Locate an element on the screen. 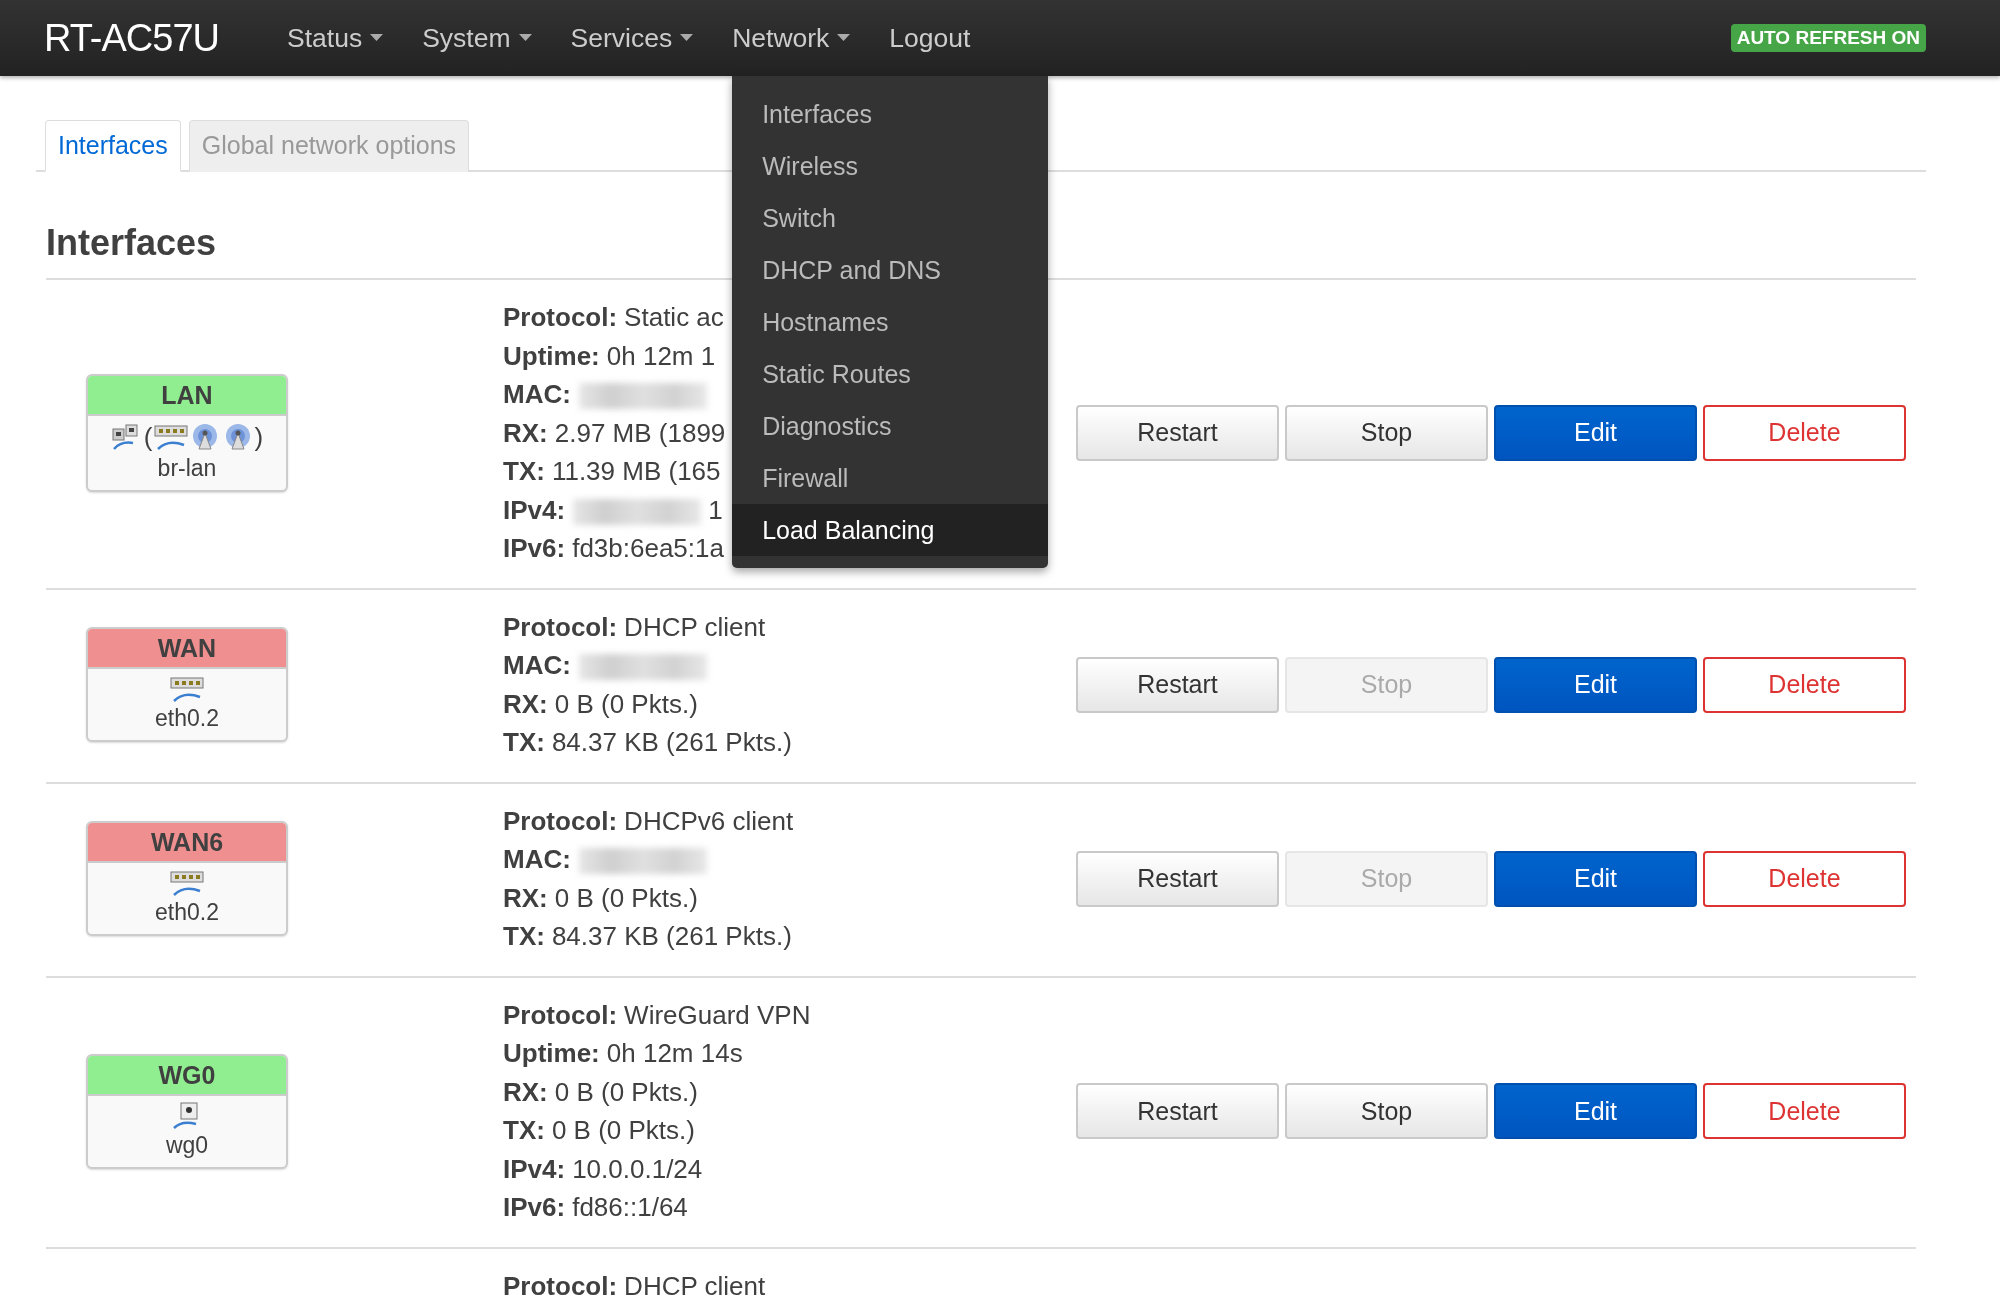 The width and height of the screenshot is (2000, 1300). nav-menu-item: Status is located at coordinates (335, 38).